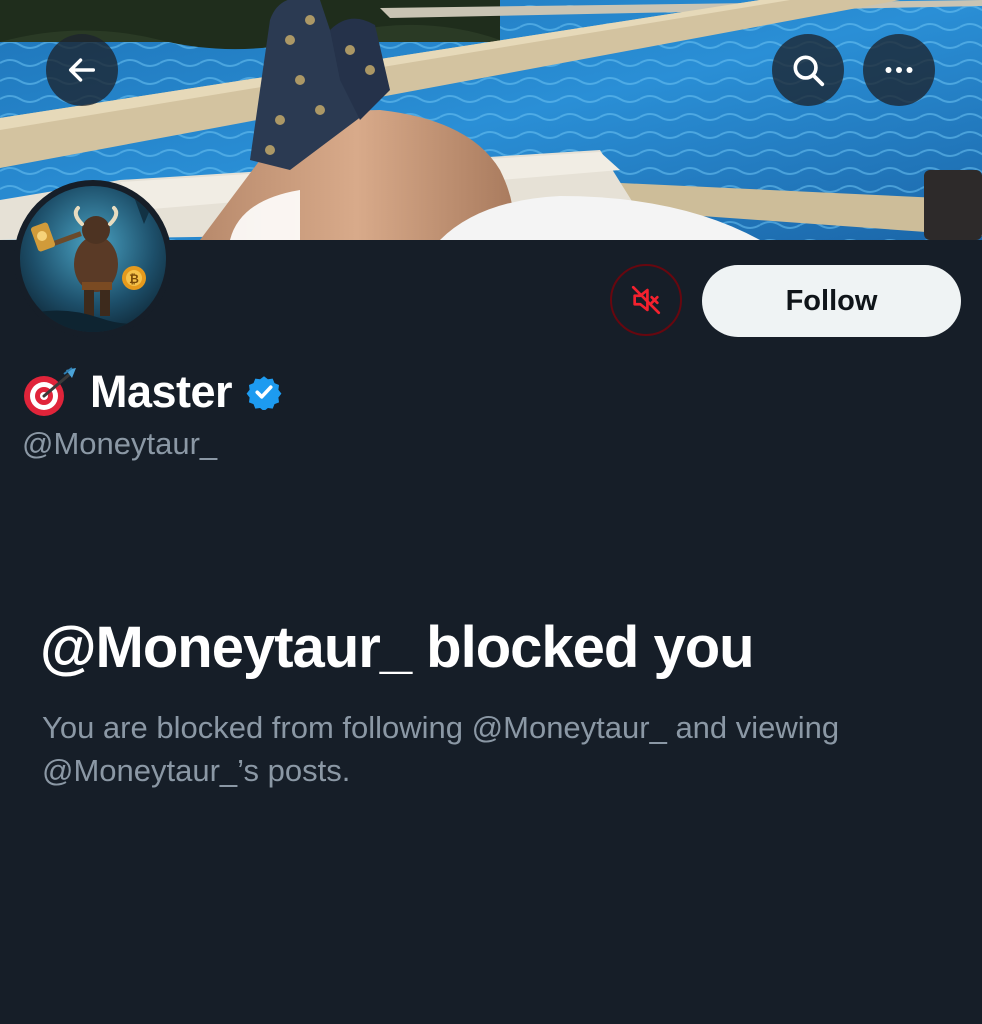 The height and width of the screenshot is (1024, 982). I want to click on blocked-title: @Moneytaur_ blocked you, so click(397, 647).